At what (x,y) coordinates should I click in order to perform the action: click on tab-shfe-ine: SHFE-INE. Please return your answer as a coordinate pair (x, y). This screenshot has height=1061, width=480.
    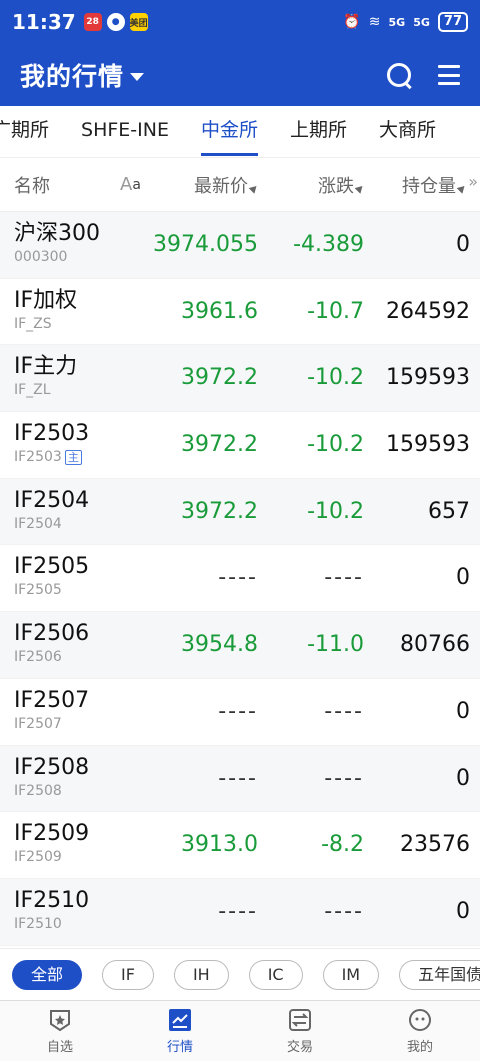
    Looking at the image, I should click on (125, 131).